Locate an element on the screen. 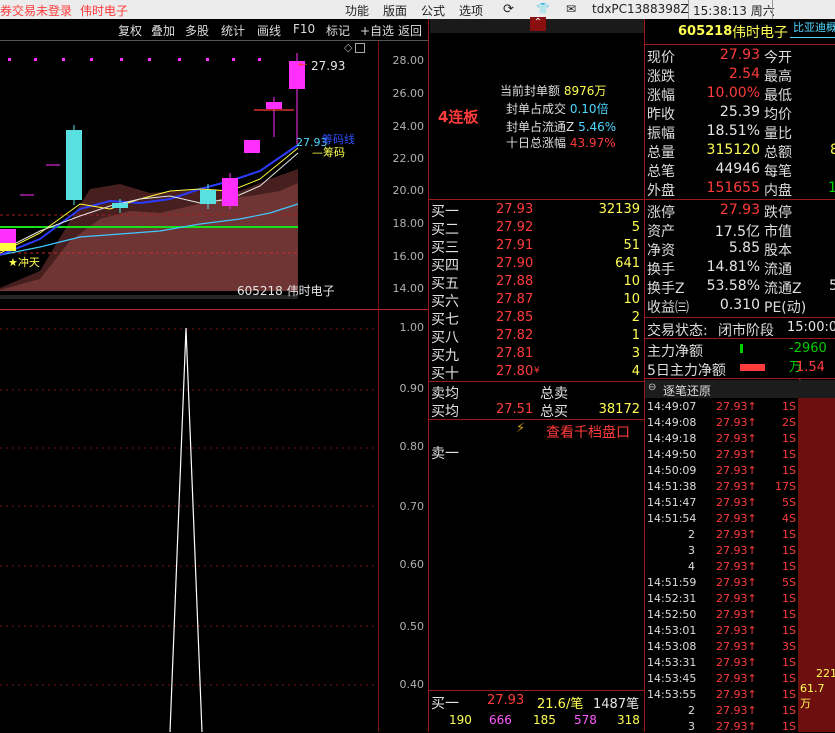 This screenshot has width=835, height=733. order-price: 27.81 is located at coordinates (514, 353).